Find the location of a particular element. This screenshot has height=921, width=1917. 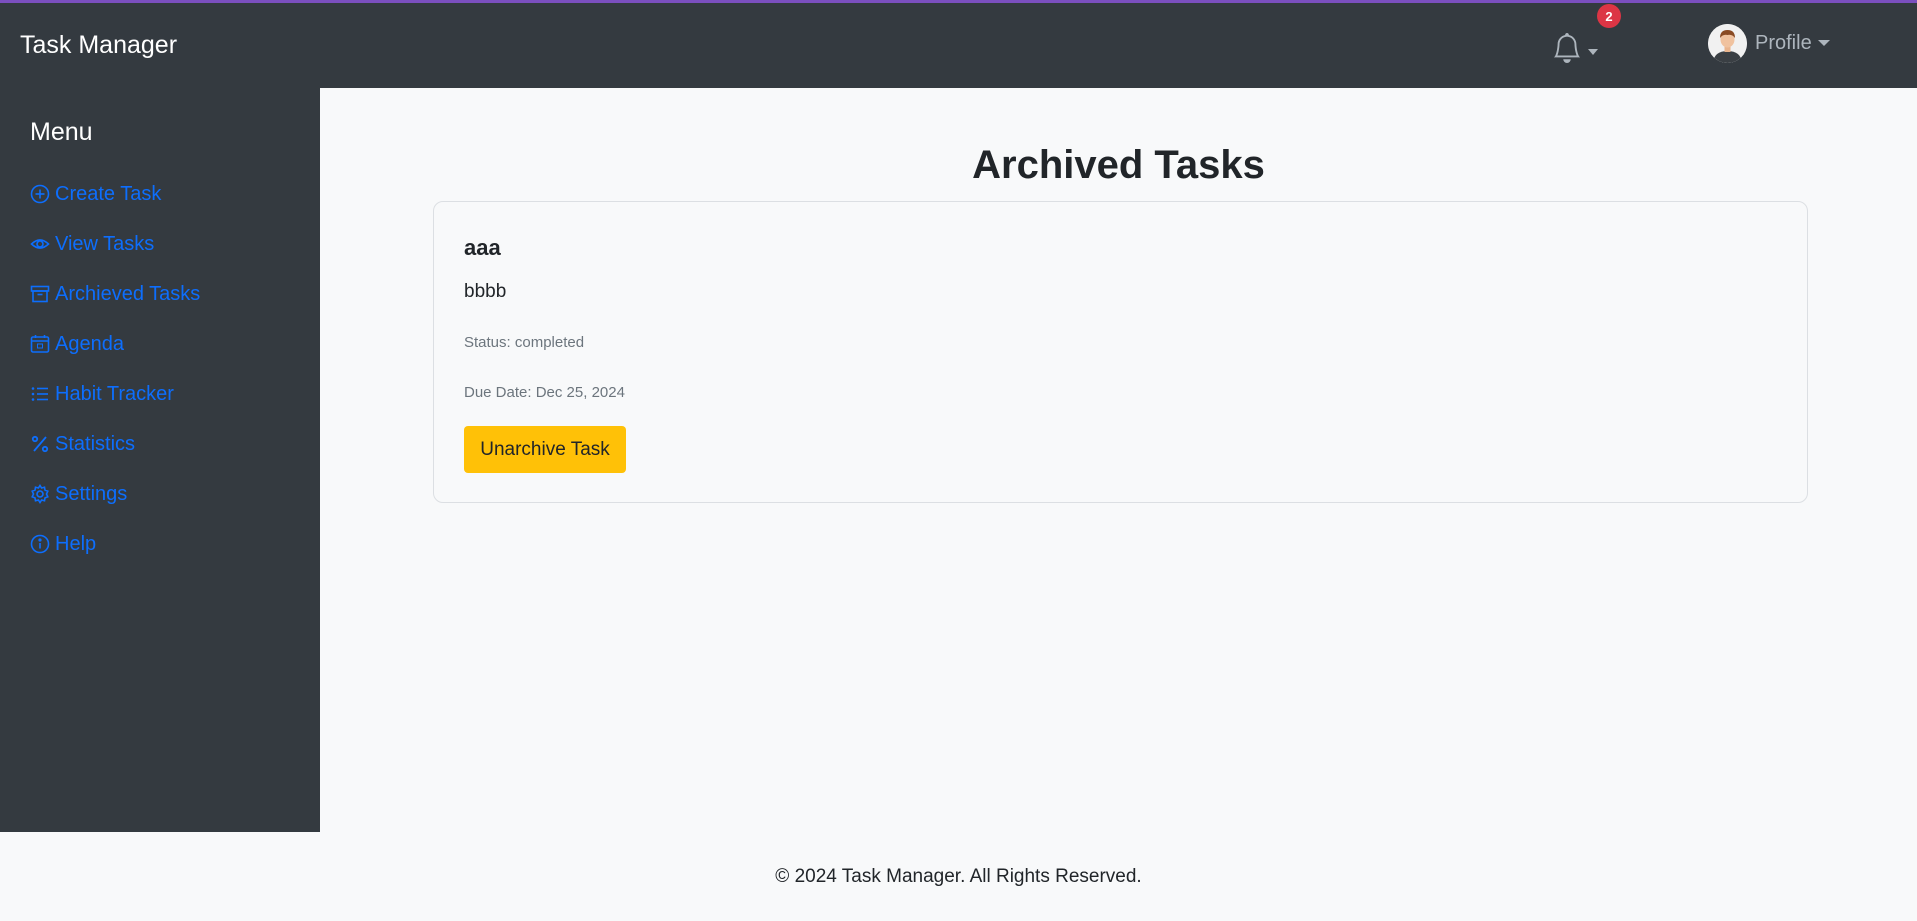

bell-icon is located at coordinates (1567, 47).